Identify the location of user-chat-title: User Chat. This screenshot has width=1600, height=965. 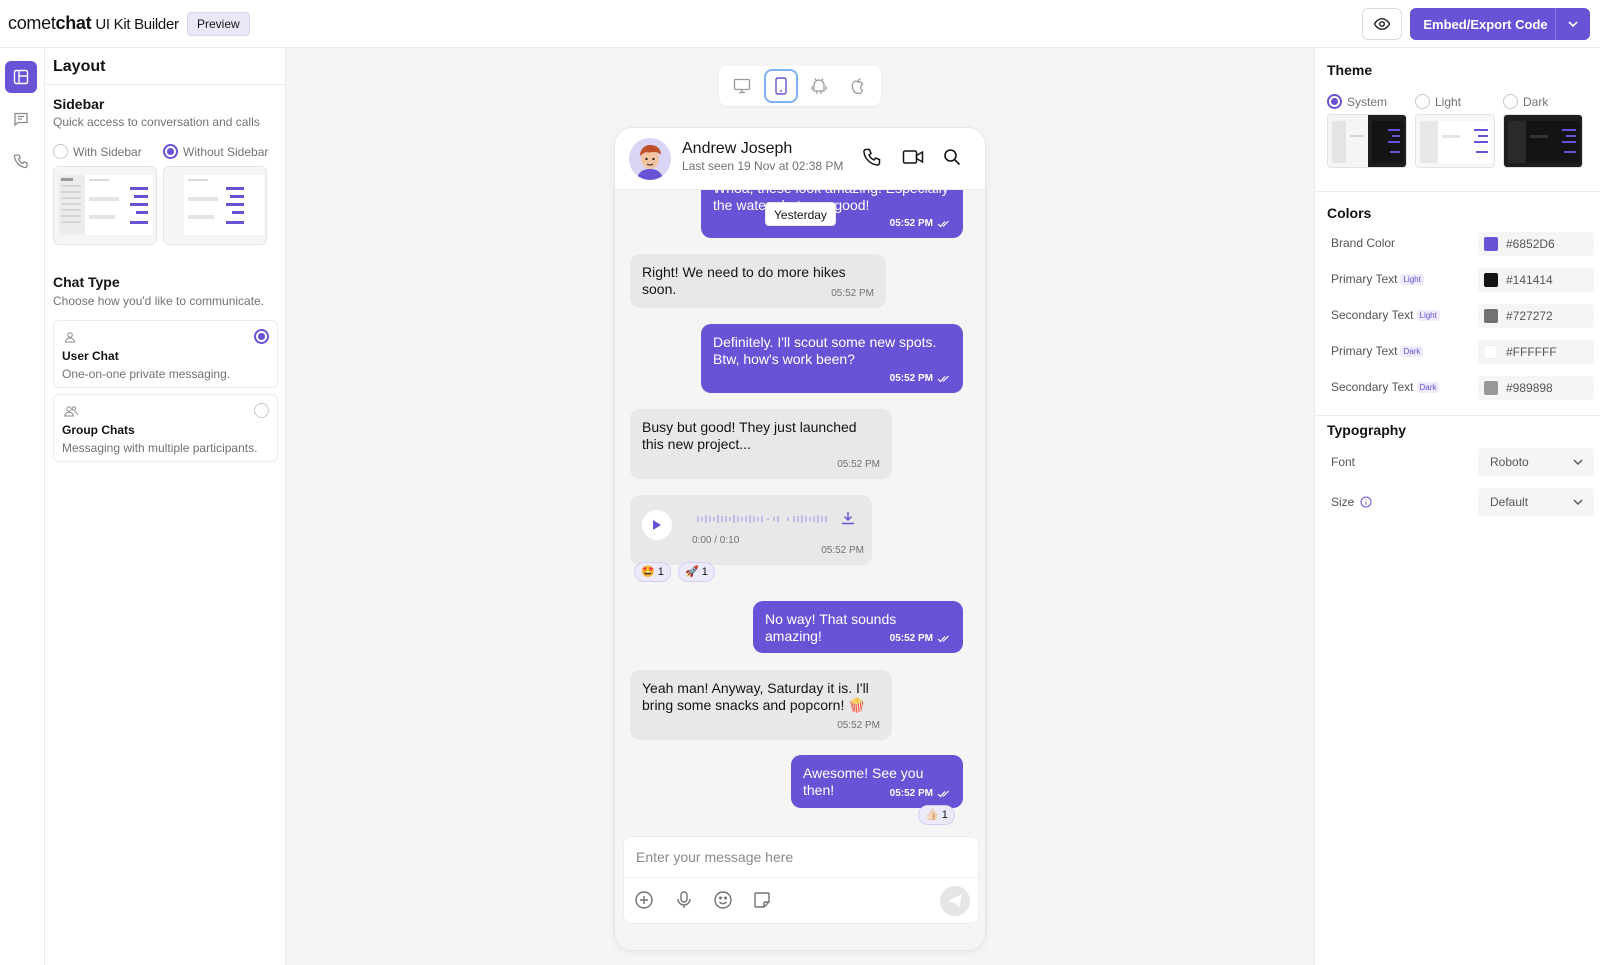
(90, 356).